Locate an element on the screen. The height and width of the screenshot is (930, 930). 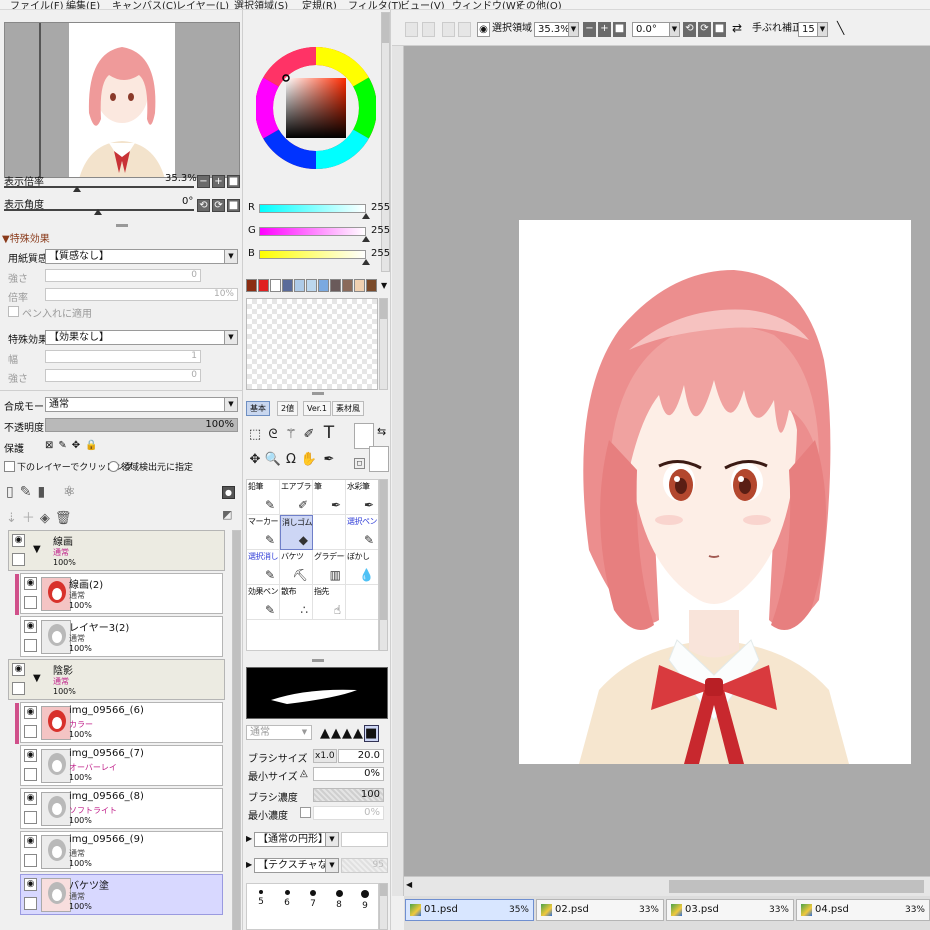
brush-slot: 選択ペン ✎ is located at coordinates (362, 532).